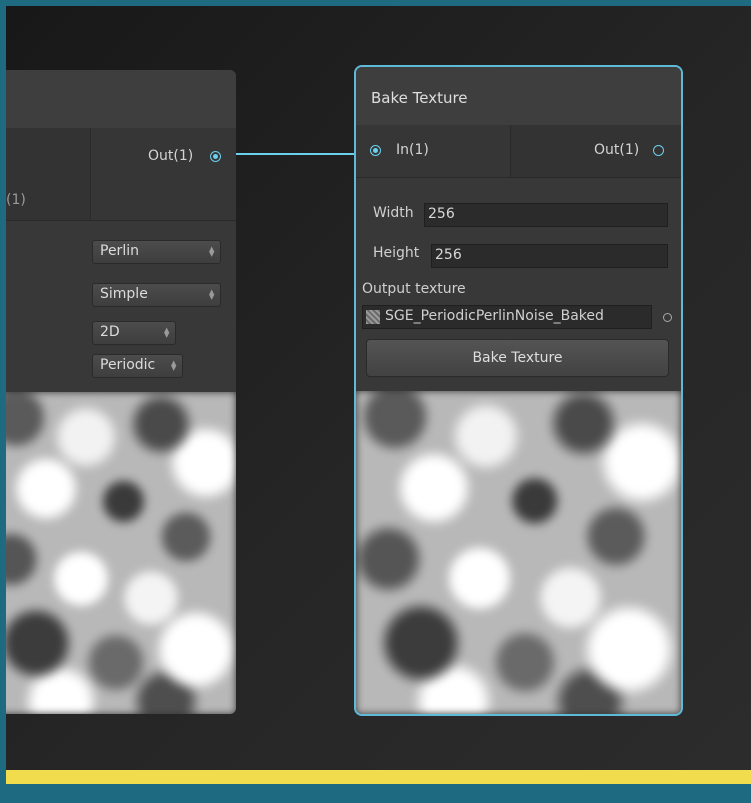 This screenshot has height=803, width=751. What do you see at coordinates (48, 174) in the screenshot?
I see `noise-node-input-cell: (1)` at bounding box center [48, 174].